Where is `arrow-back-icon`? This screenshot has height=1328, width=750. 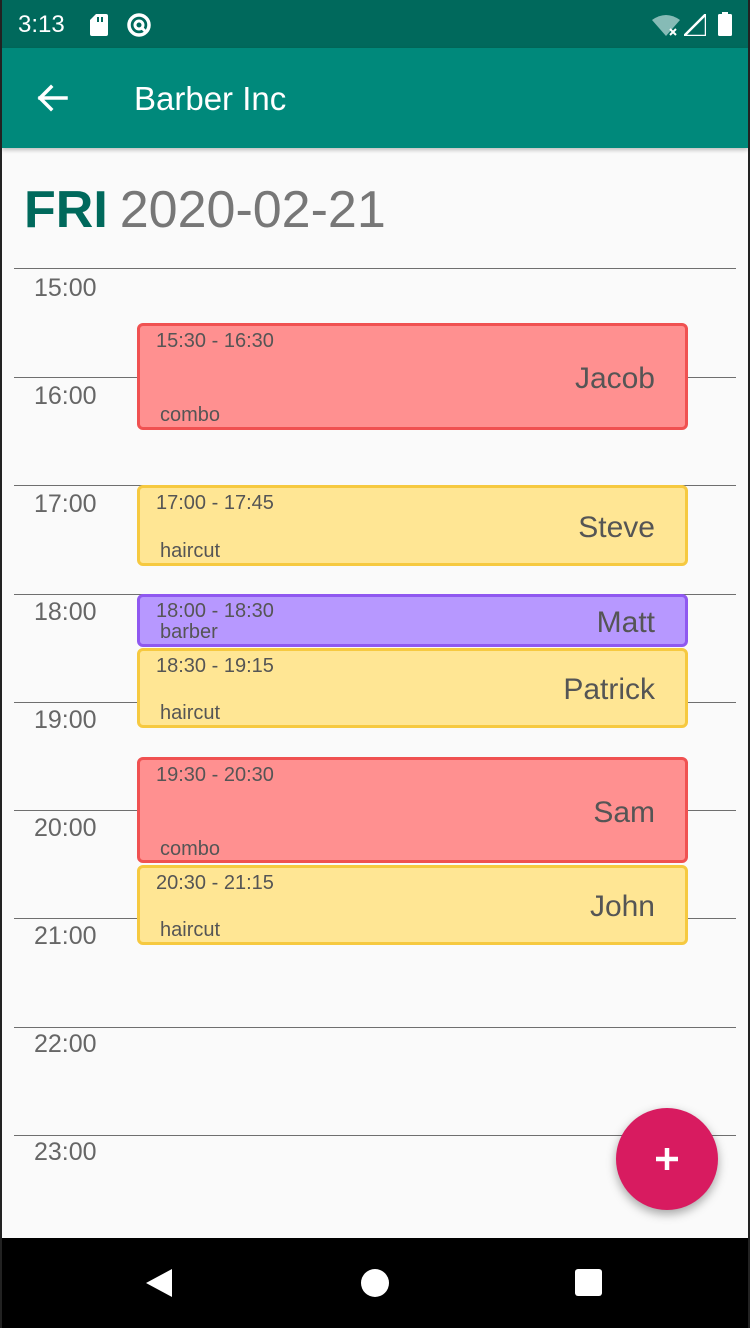
arrow-back-icon is located at coordinates (52, 98).